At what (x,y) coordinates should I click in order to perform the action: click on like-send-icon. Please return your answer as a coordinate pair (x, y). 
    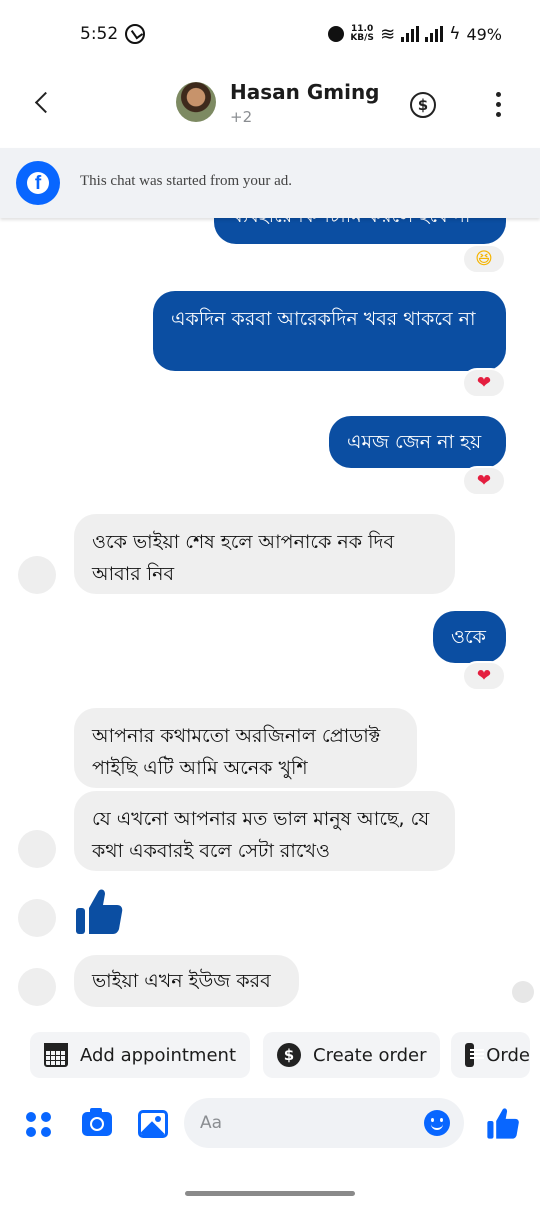
    Looking at the image, I should click on (503, 1123).